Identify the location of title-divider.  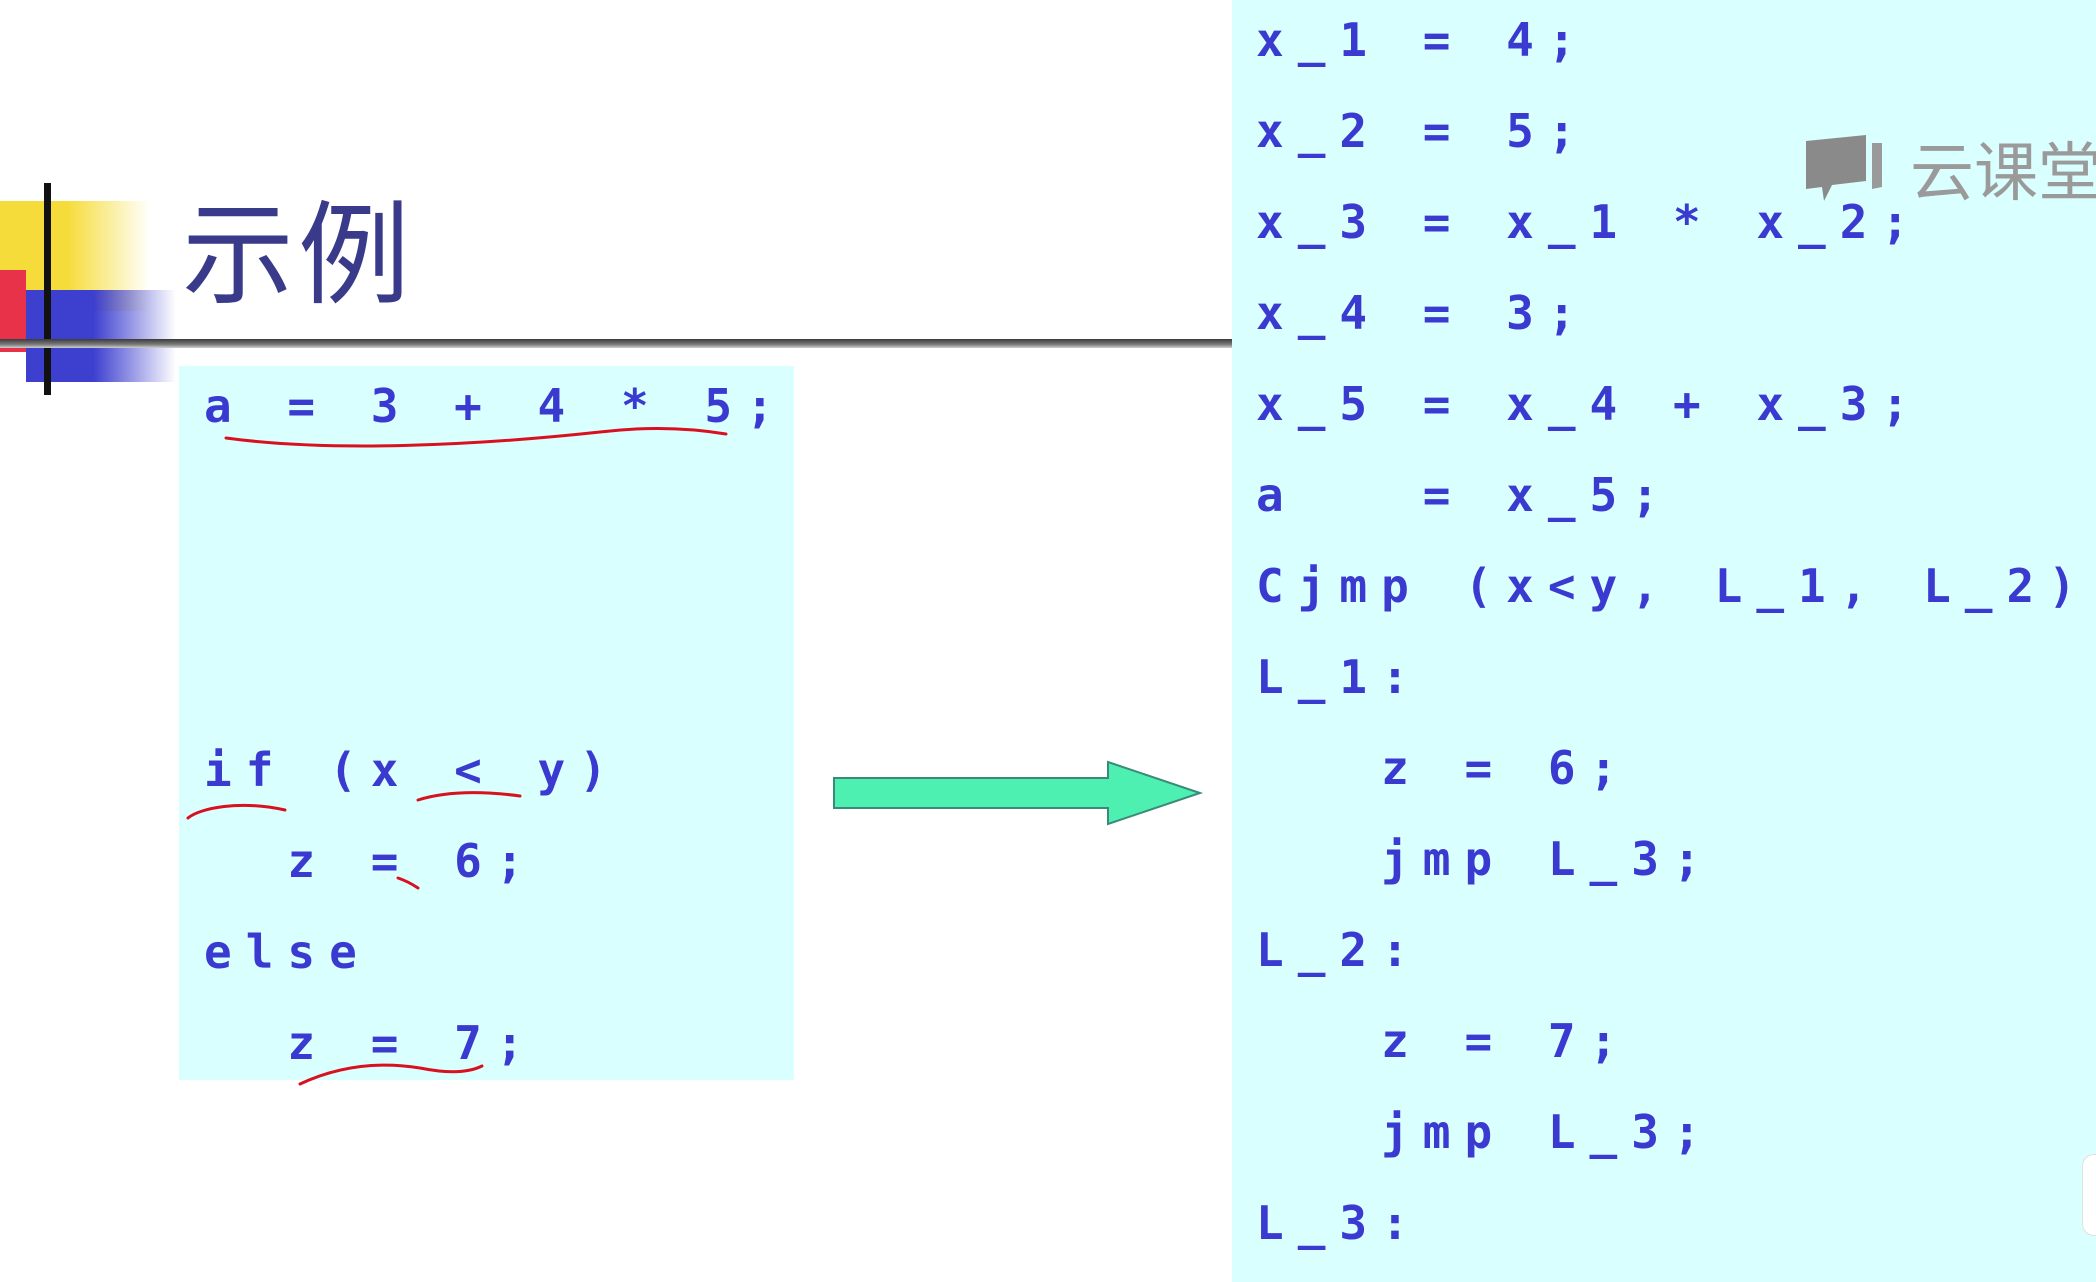
(616, 343).